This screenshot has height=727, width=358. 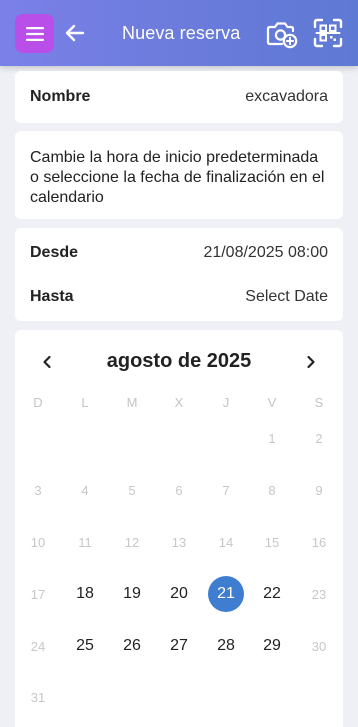 What do you see at coordinates (181, 33) in the screenshot?
I see `page-title: Nueva reserva` at bounding box center [181, 33].